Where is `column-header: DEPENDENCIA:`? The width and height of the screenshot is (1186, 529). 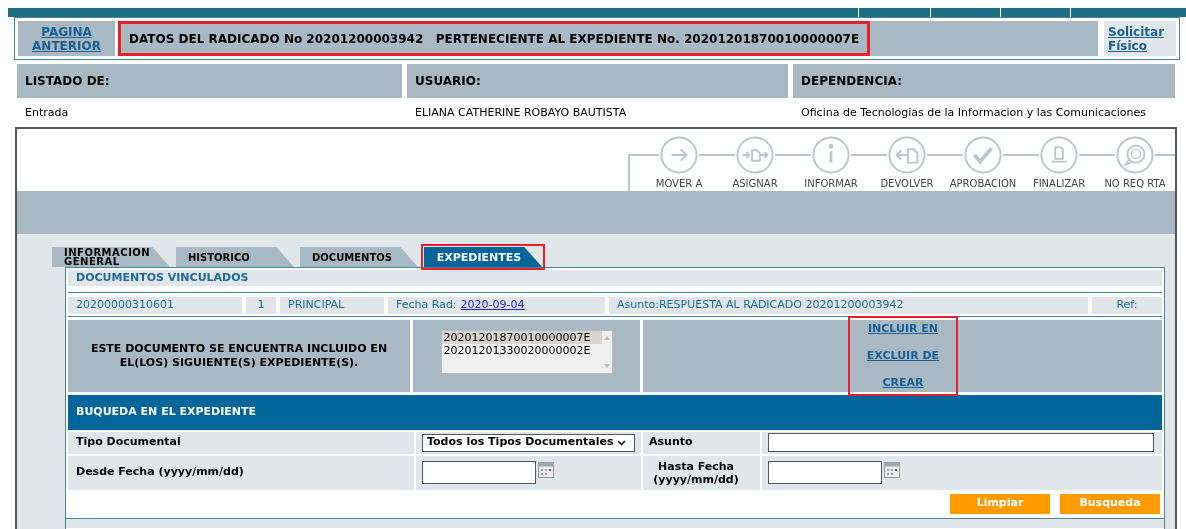 column-header: DEPENDENCIA: is located at coordinates (984, 81).